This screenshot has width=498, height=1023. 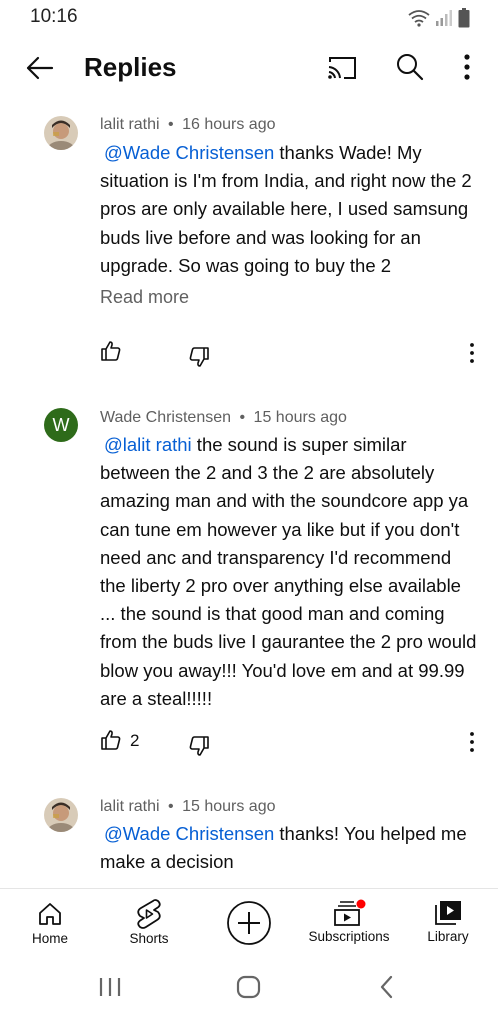 I want to click on comment-meta: lalit rathi • 16 hours ago, so click(x=188, y=125).